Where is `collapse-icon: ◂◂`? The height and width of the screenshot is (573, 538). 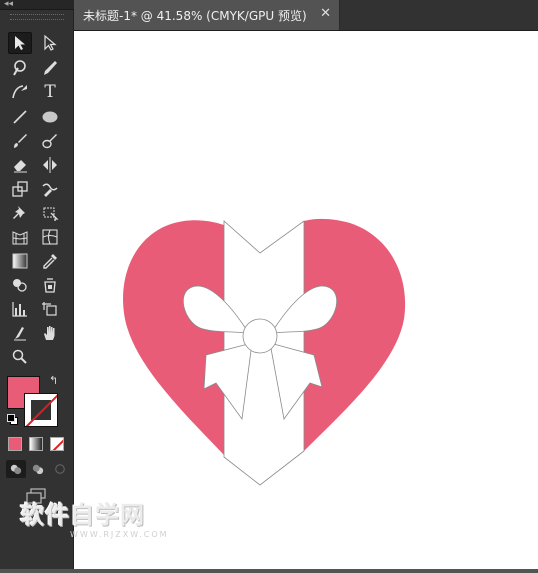
collapse-icon: ◂◂ is located at coordinates (8, 5).